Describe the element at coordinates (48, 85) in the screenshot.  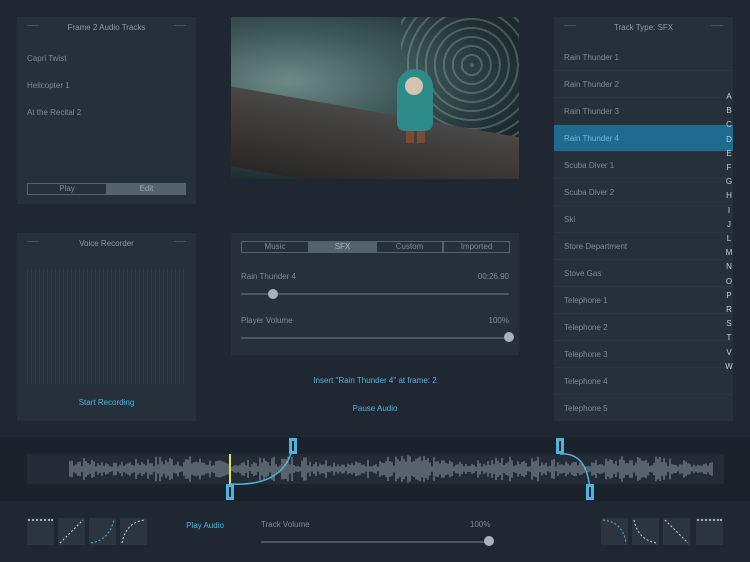
I see `audio-track-item: Helicopter 1` at that location.